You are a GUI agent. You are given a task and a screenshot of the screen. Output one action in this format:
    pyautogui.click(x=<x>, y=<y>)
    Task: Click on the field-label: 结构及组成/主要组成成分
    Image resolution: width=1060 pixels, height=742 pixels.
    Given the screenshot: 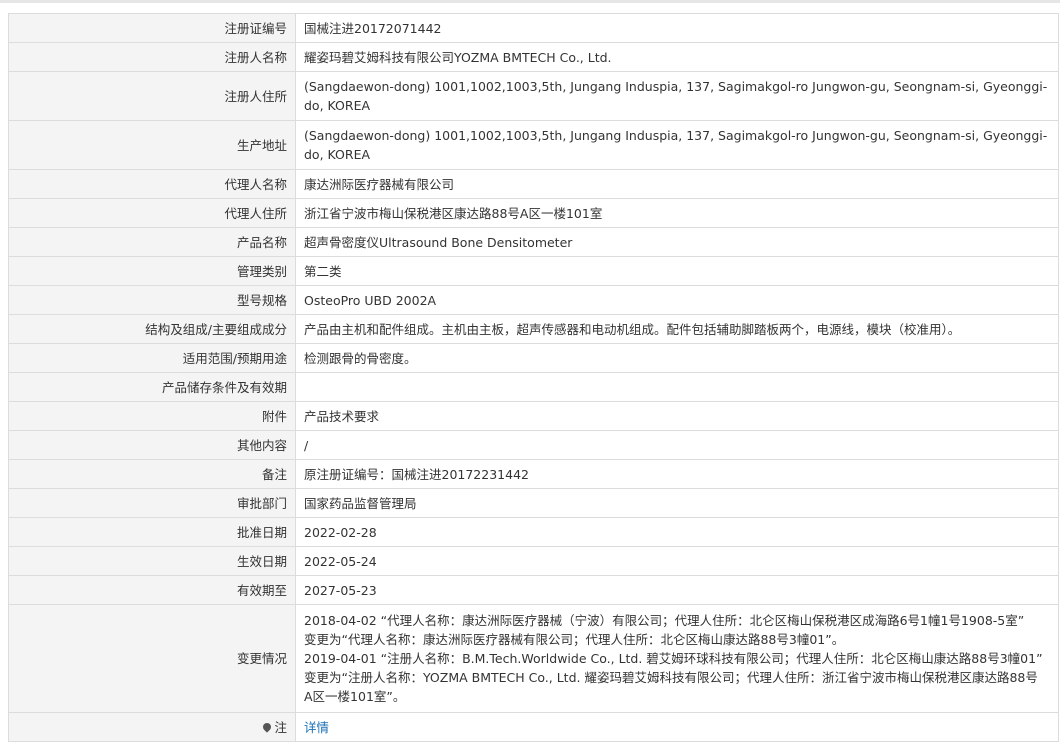 What is the action you would take?
    pyautogui.click(x=152, y=329)
    